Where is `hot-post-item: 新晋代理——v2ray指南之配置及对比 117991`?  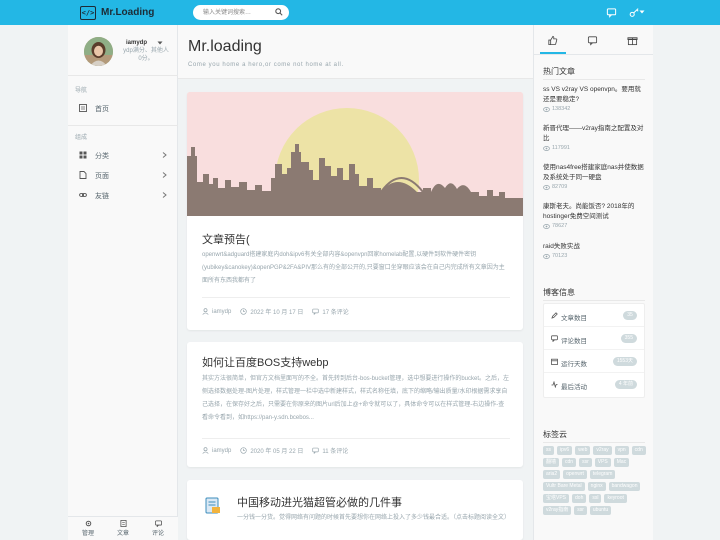 hot-post-item: 新晋代理——v2ray指南之配置及对比 117991 is located at coordinates (595, 137).